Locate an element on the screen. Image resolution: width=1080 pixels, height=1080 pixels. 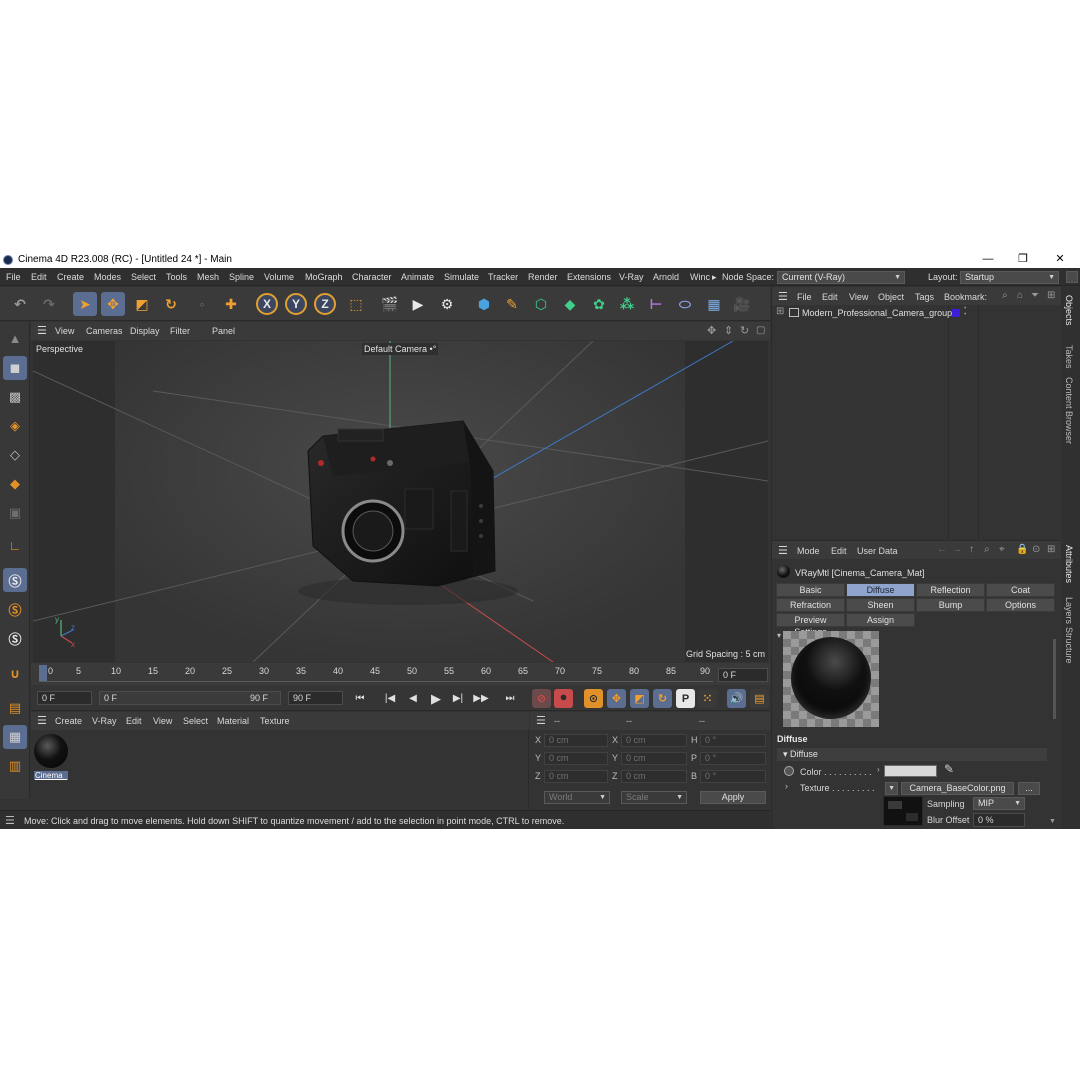
tab-basic: Basic is located at coordinates (810, 590).